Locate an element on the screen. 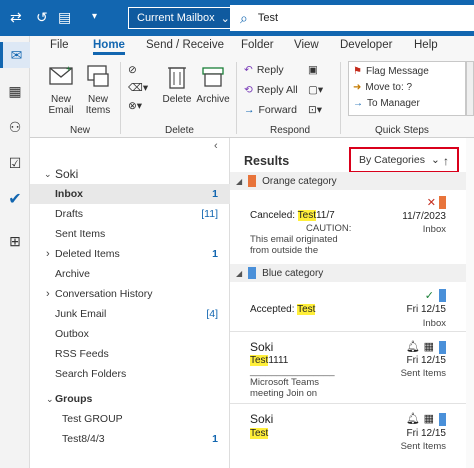  groups-header: ⌄ Groups is located at coordinates (130, 399).